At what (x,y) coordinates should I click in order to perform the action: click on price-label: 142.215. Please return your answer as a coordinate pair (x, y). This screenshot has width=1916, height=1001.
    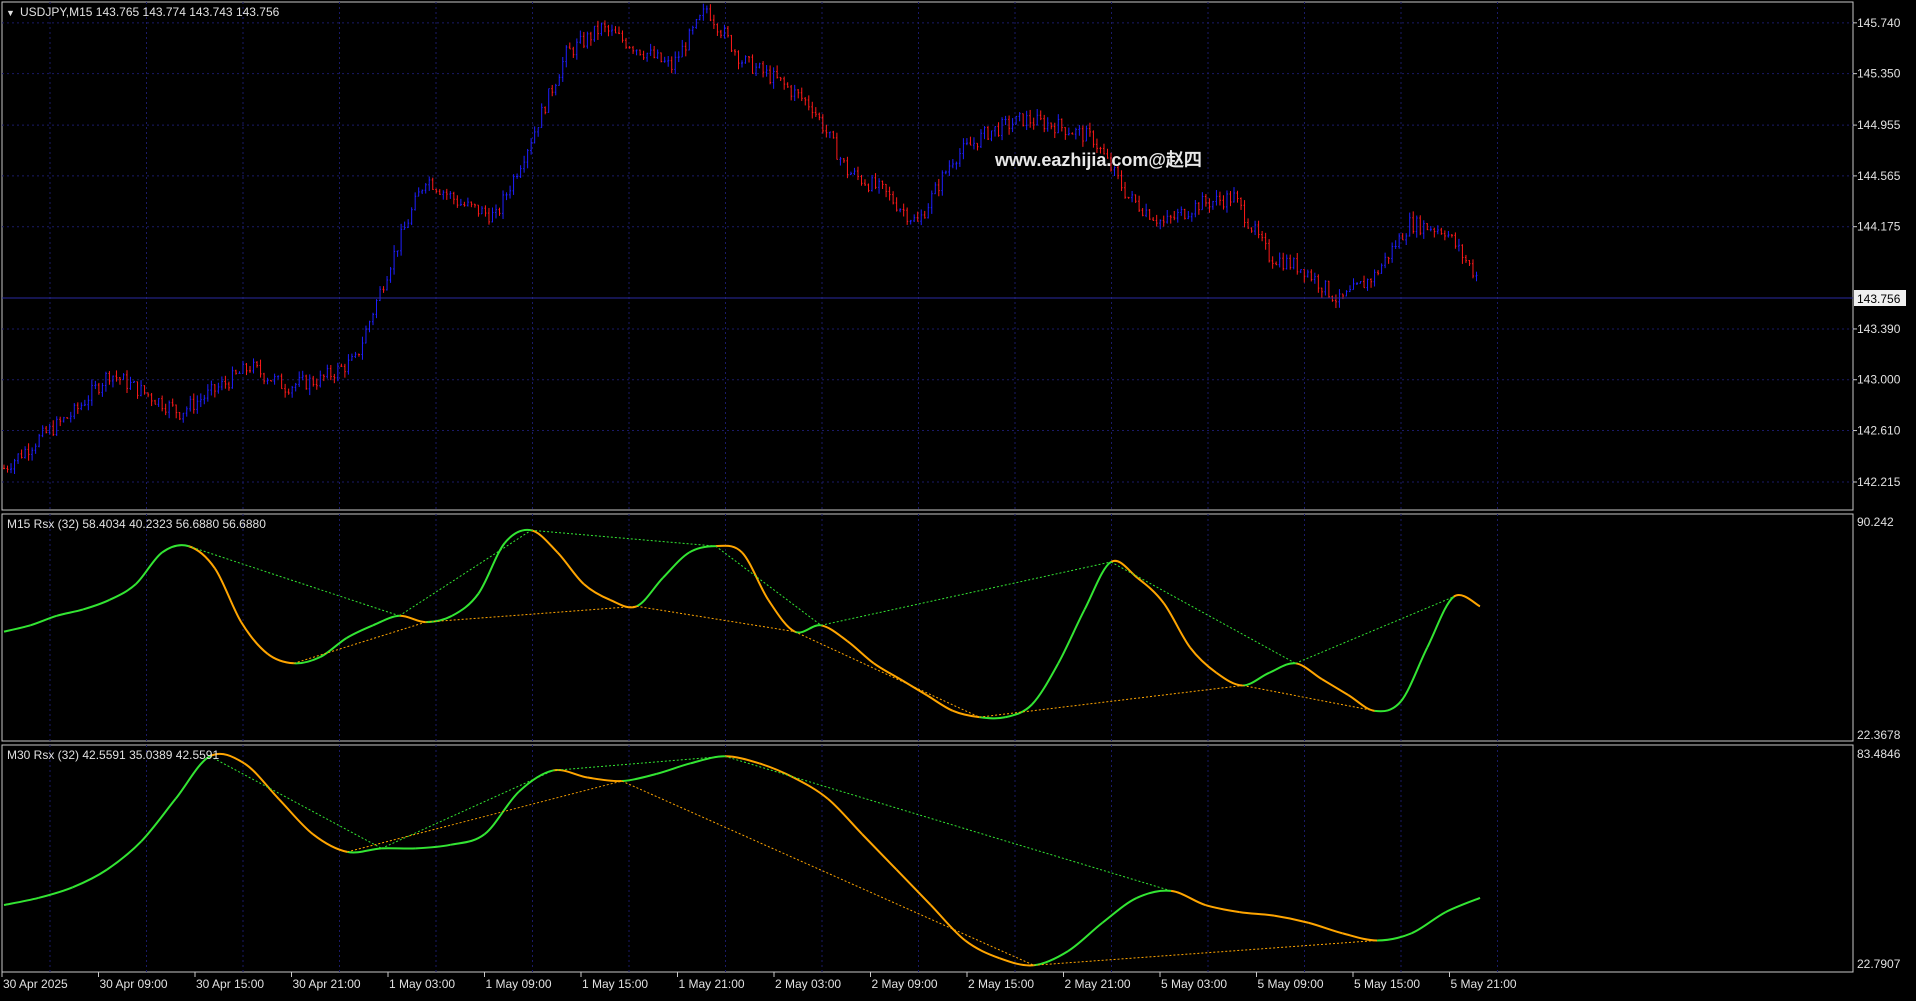
    Looking at the image, I should click on (1879, 482).